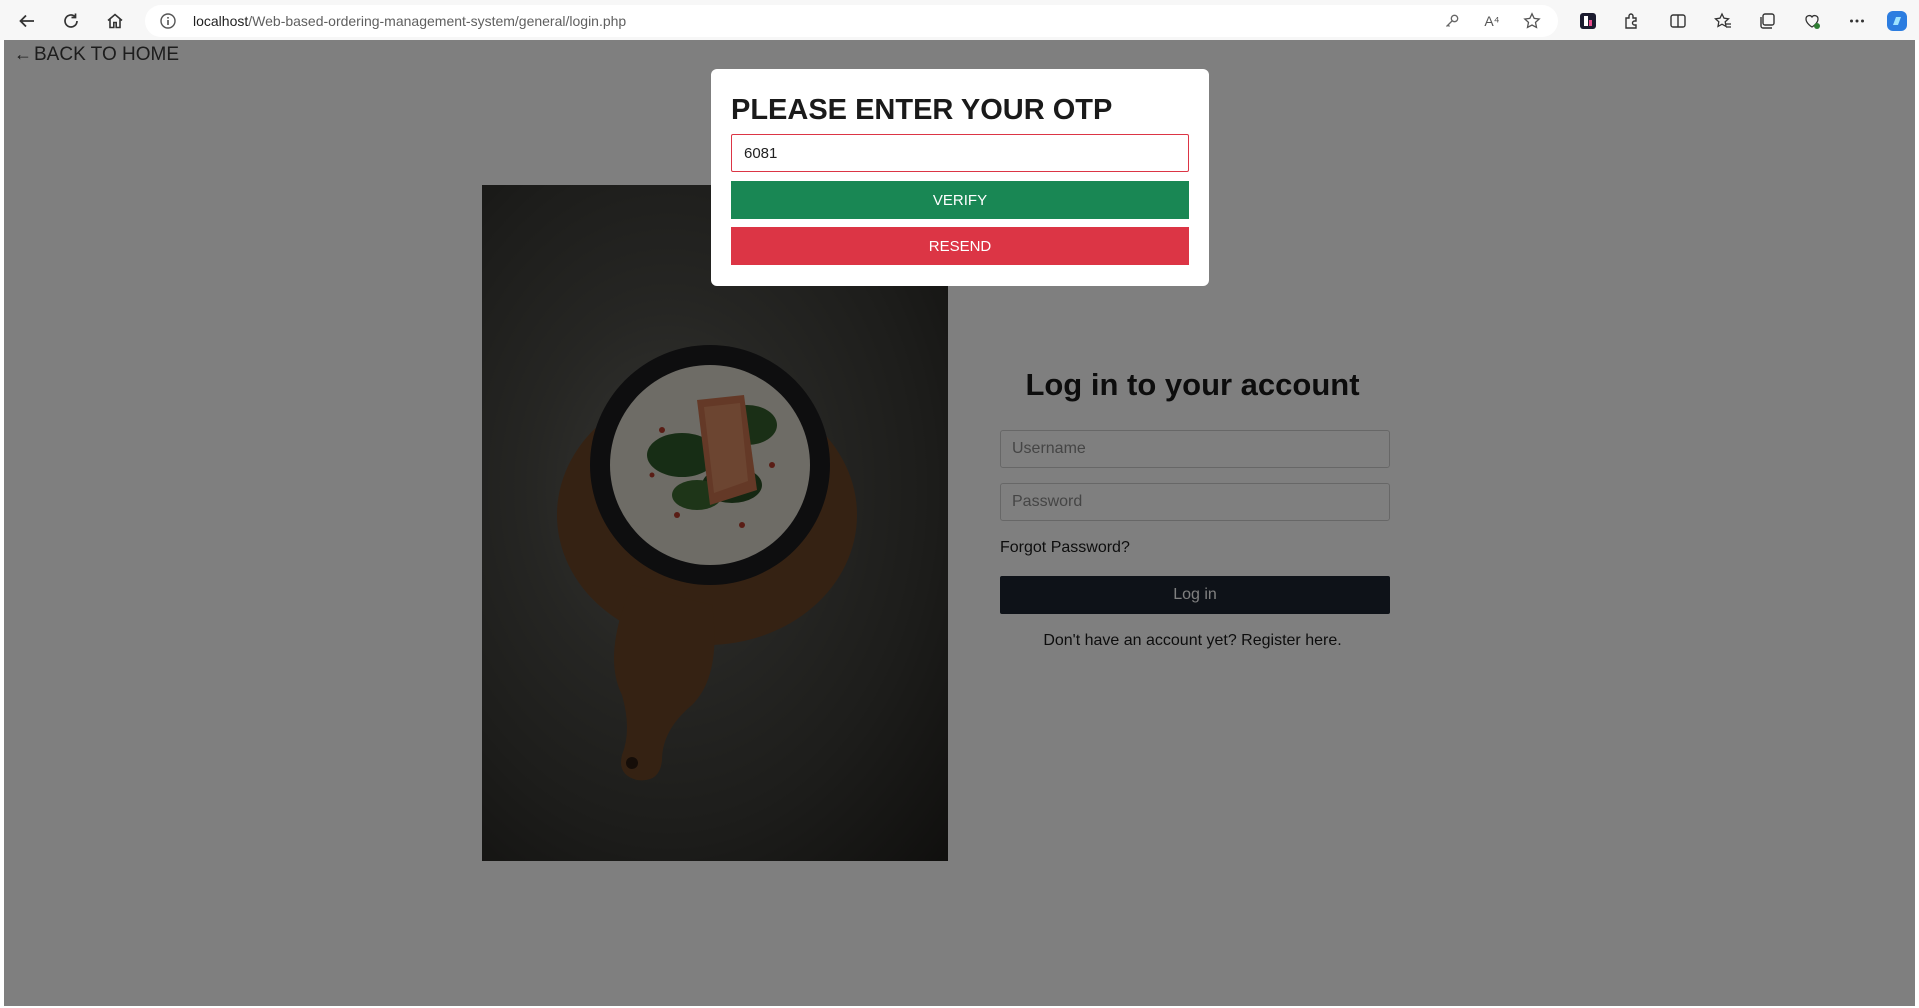 The image size is (1919, 1008). What do you see at coordinates (1723, 21) in the screenshot?
I see `favorites-icon` at bounding box center [1723, 21].